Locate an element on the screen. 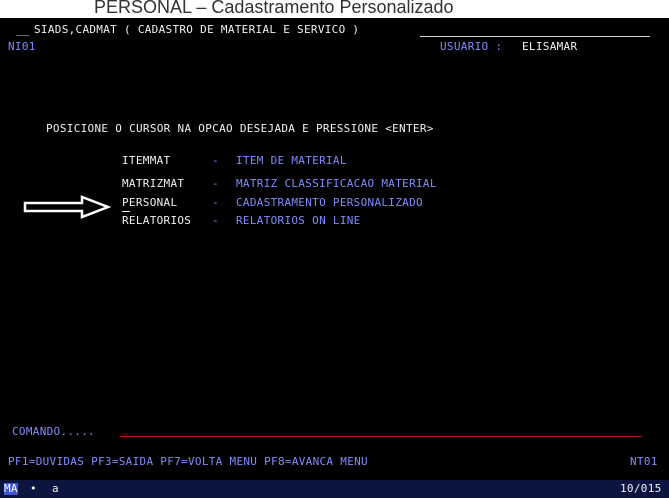  screen-code: NT01 is located at coordinates (644, 461).